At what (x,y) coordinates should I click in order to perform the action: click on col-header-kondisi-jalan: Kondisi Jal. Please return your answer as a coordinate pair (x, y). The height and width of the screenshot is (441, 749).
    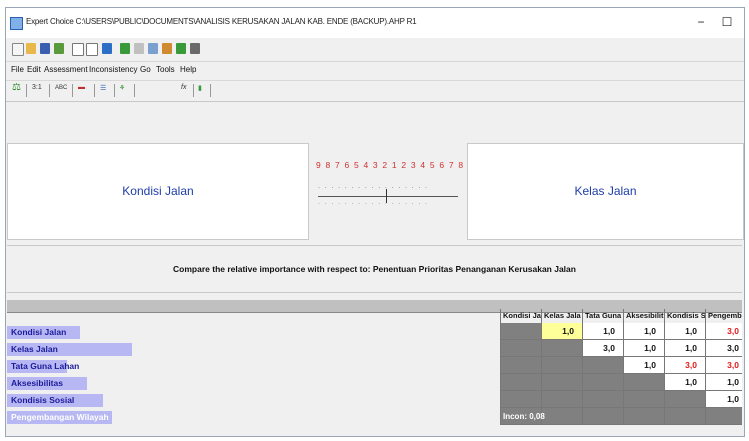
    Looking at the image, I should click on (520, 316).